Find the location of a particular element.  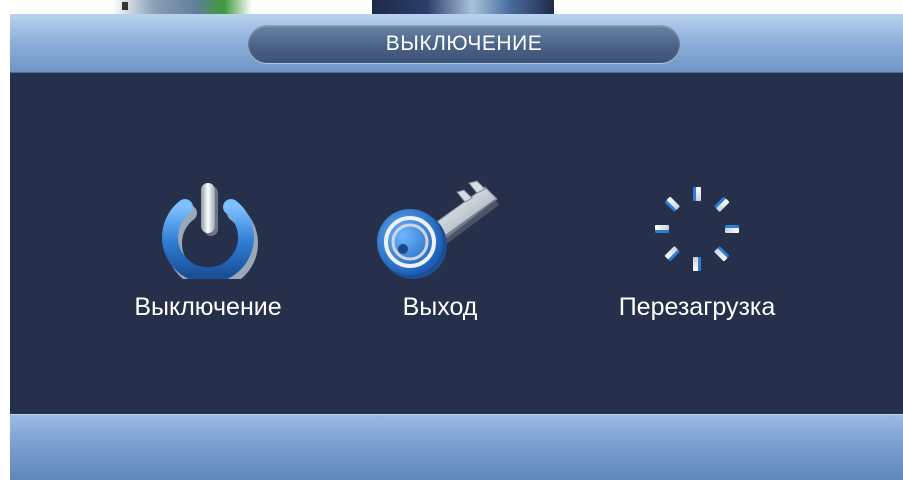

logout-label: Выход is located at coordinates (440, 307).